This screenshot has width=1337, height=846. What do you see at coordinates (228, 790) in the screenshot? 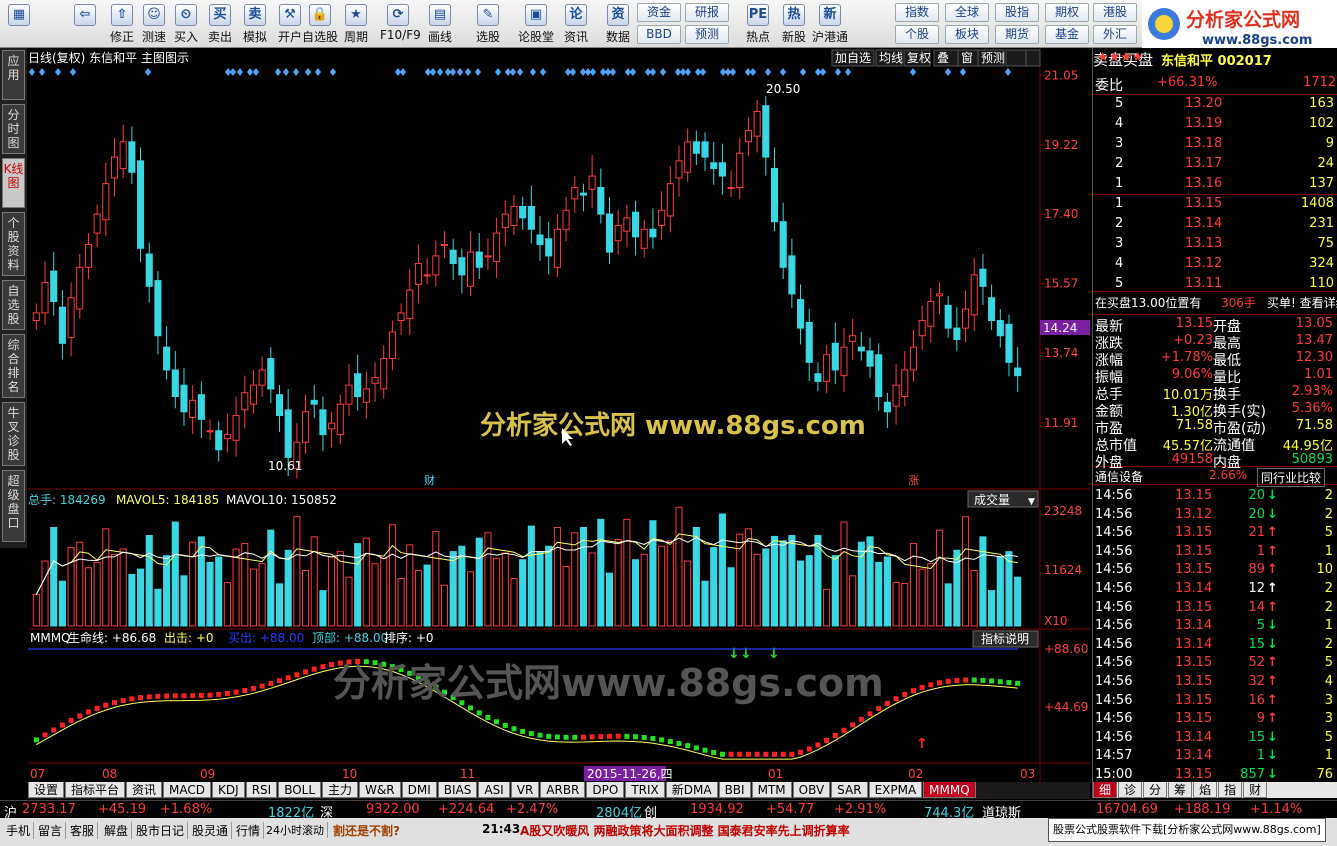
I see `indicator-tab-4: KDJ` at bounding box center [228, 790].